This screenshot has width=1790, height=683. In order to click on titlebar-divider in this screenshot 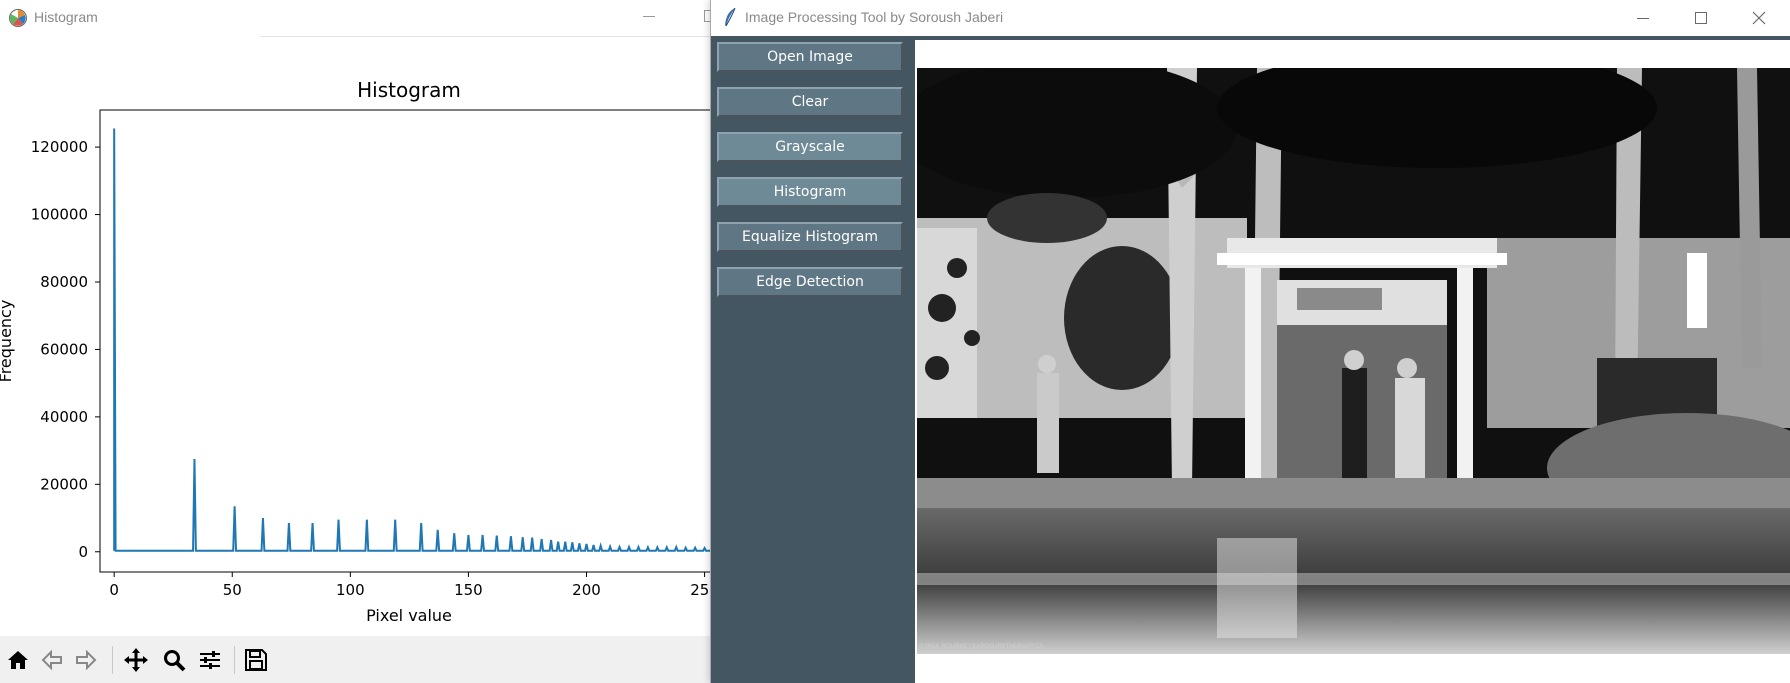, I will do `click(490, 36)`.